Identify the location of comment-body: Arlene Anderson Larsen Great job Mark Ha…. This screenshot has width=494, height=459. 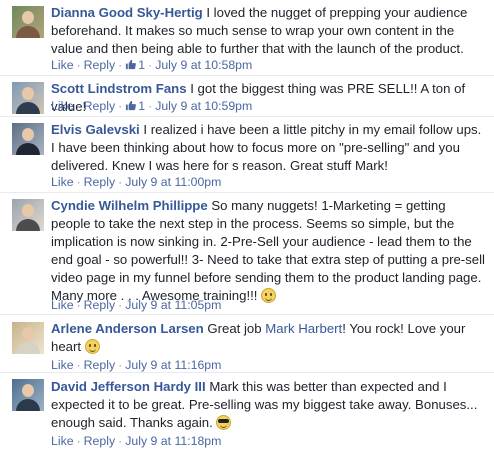
(269, 338).